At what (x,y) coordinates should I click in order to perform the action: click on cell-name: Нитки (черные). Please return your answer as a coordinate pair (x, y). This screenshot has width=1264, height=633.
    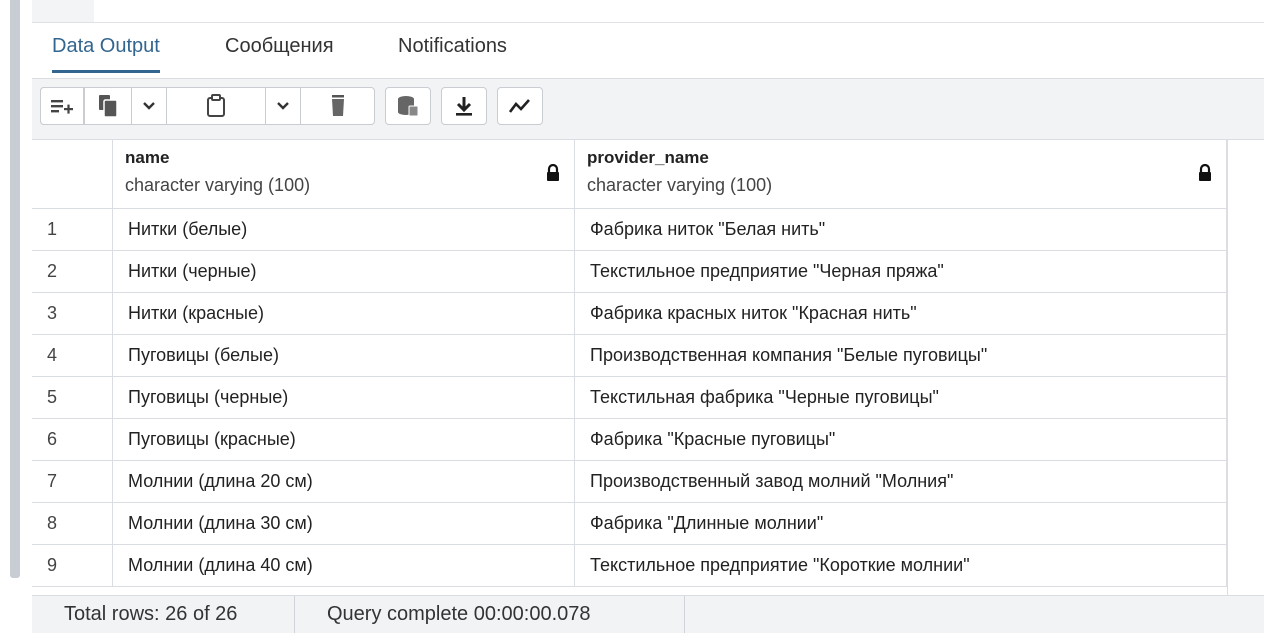
    Looking at the image, I should click on (344, 271).